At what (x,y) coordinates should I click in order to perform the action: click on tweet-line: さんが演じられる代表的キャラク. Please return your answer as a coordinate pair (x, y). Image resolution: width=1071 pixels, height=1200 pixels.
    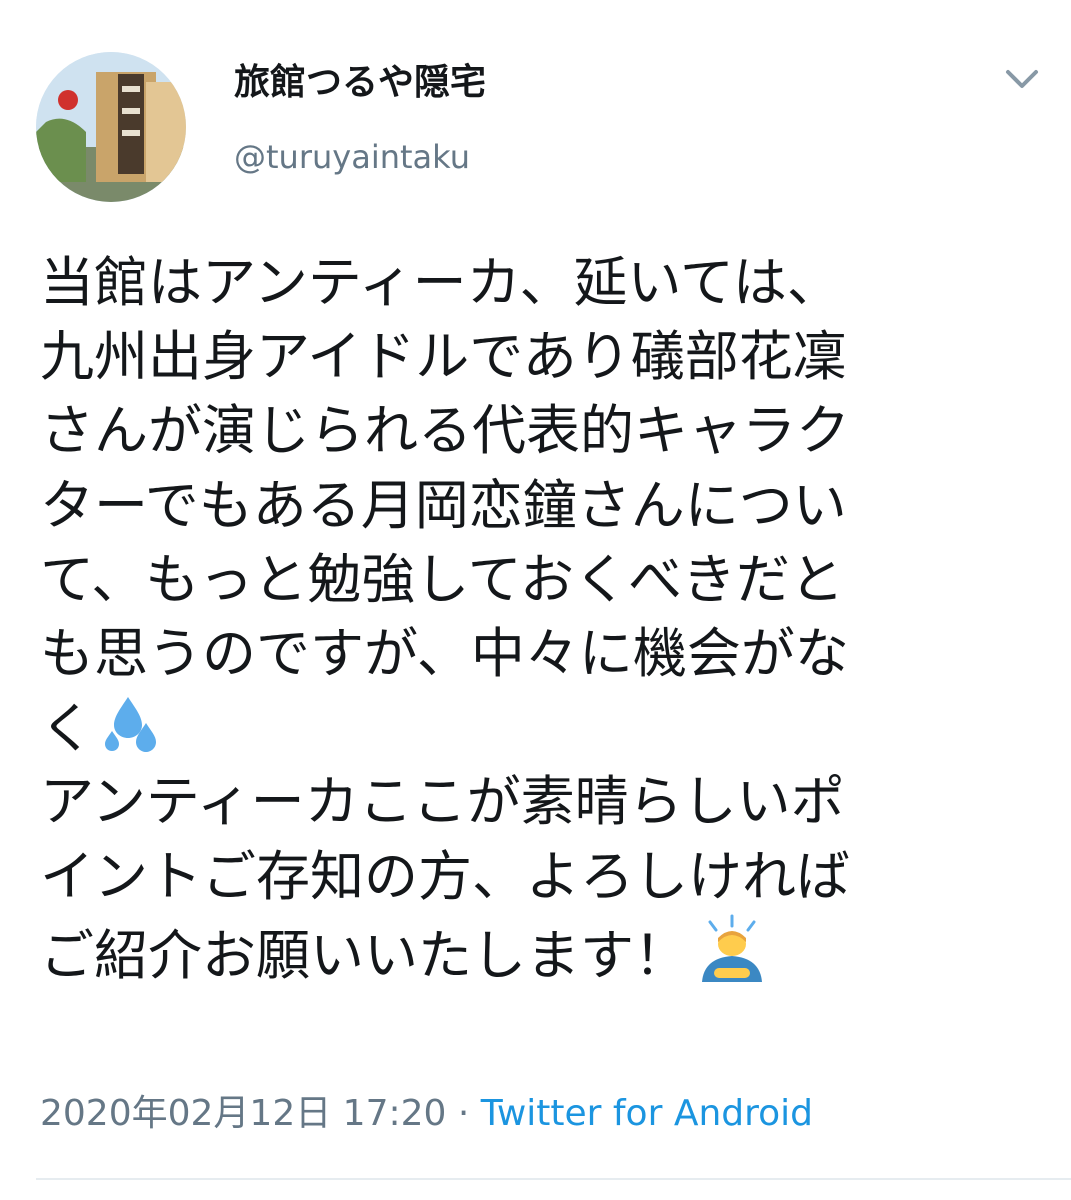
    Looking at the image, I should click on (445, 431).